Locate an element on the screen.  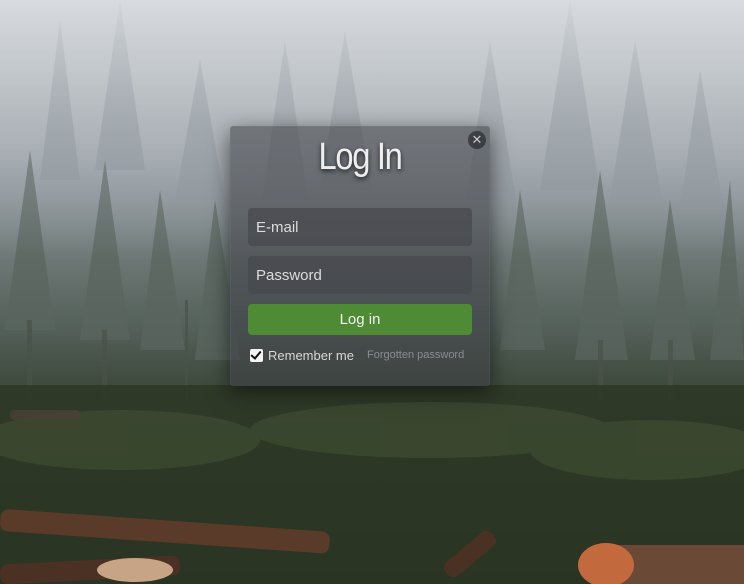
password-field is located at coordinates (360, 275).